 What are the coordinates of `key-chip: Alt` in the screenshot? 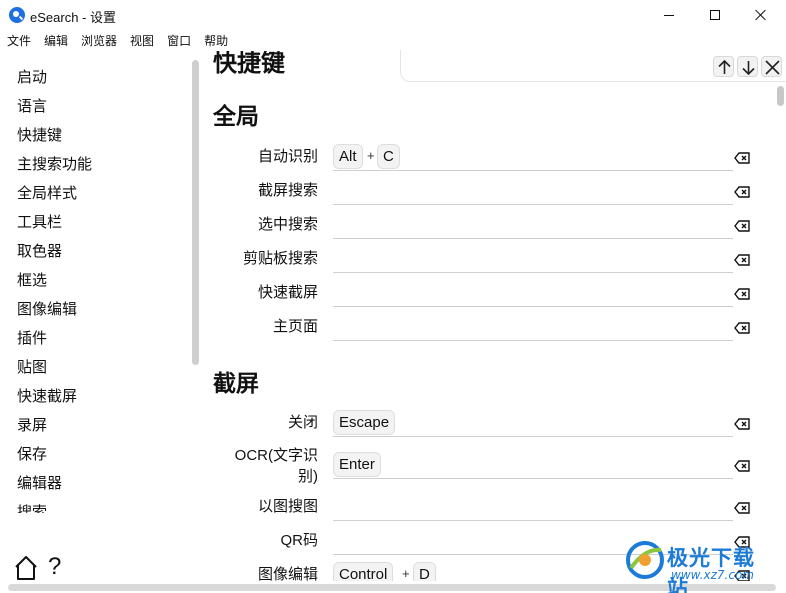 It's located at (348, 156).